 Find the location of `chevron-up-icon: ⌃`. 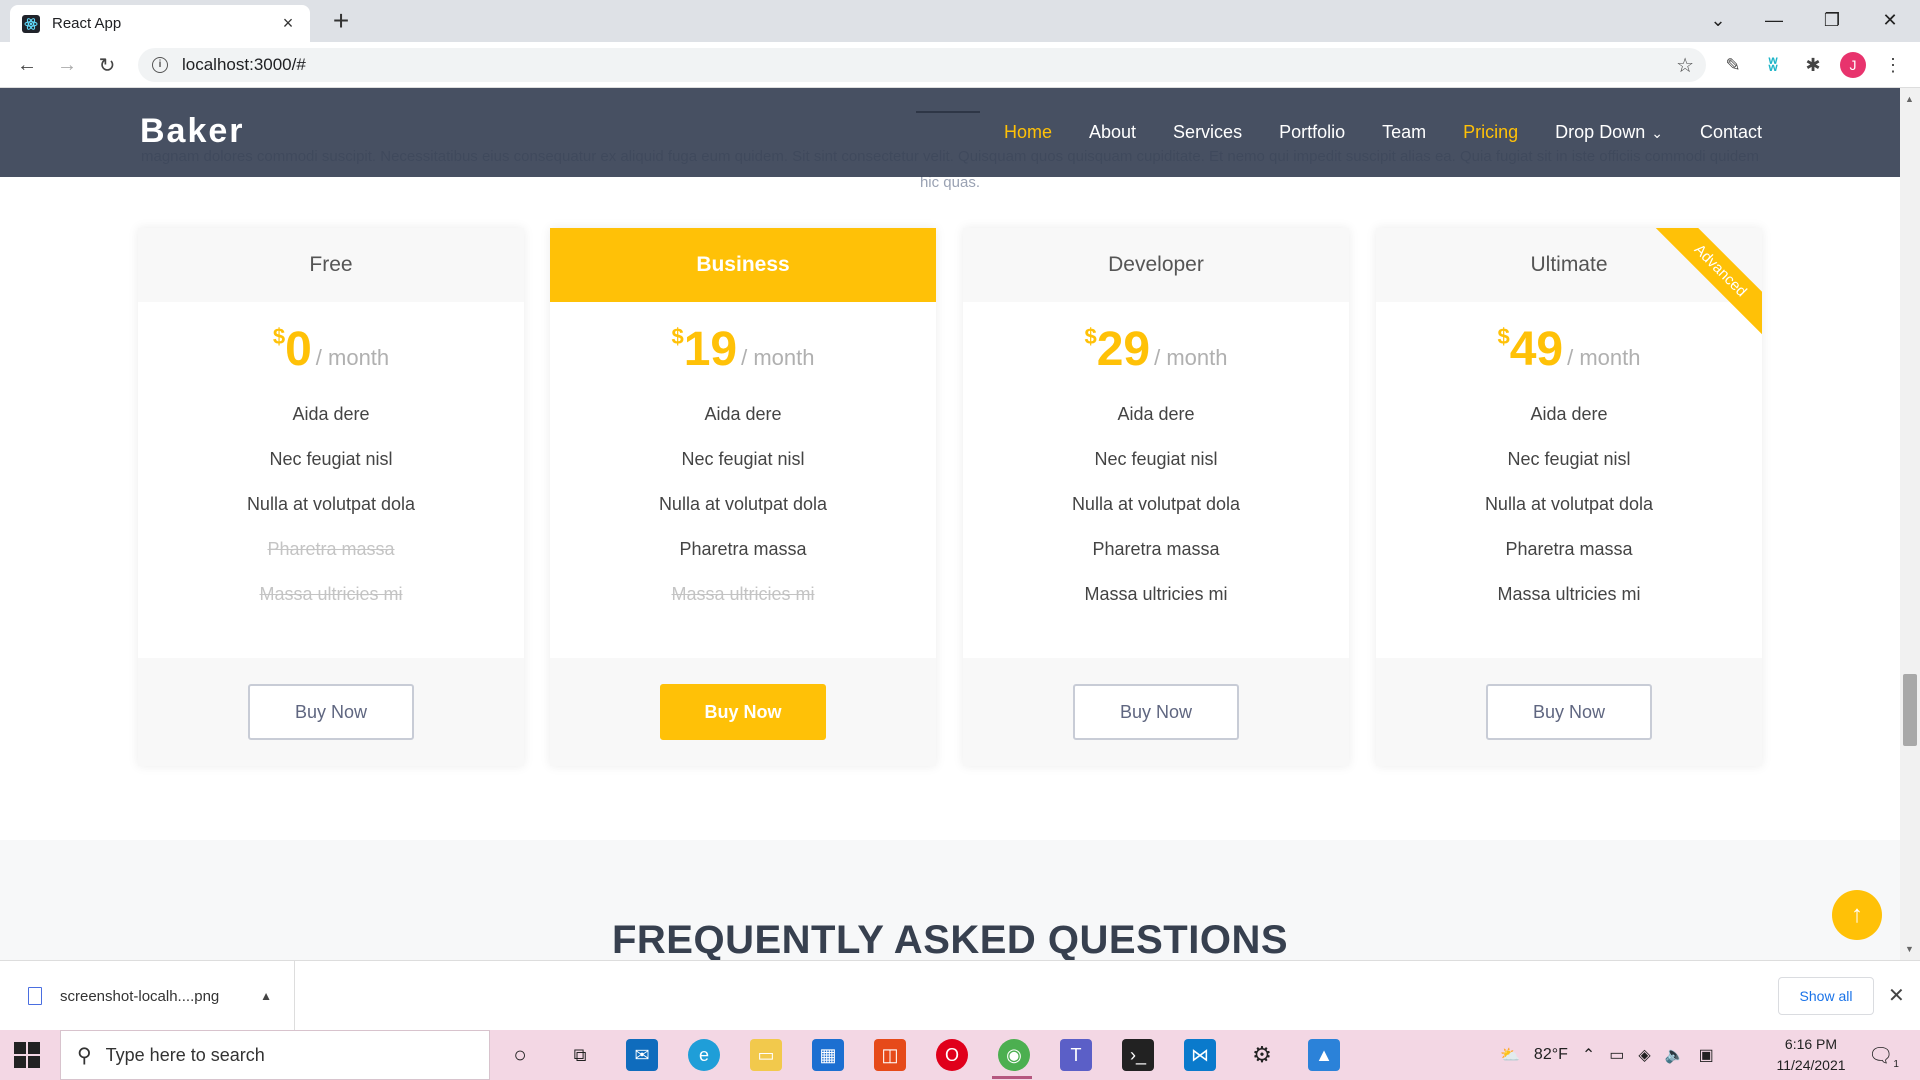

chevron-up-icon: ⌃ is located at coordinates (1588, 1055).